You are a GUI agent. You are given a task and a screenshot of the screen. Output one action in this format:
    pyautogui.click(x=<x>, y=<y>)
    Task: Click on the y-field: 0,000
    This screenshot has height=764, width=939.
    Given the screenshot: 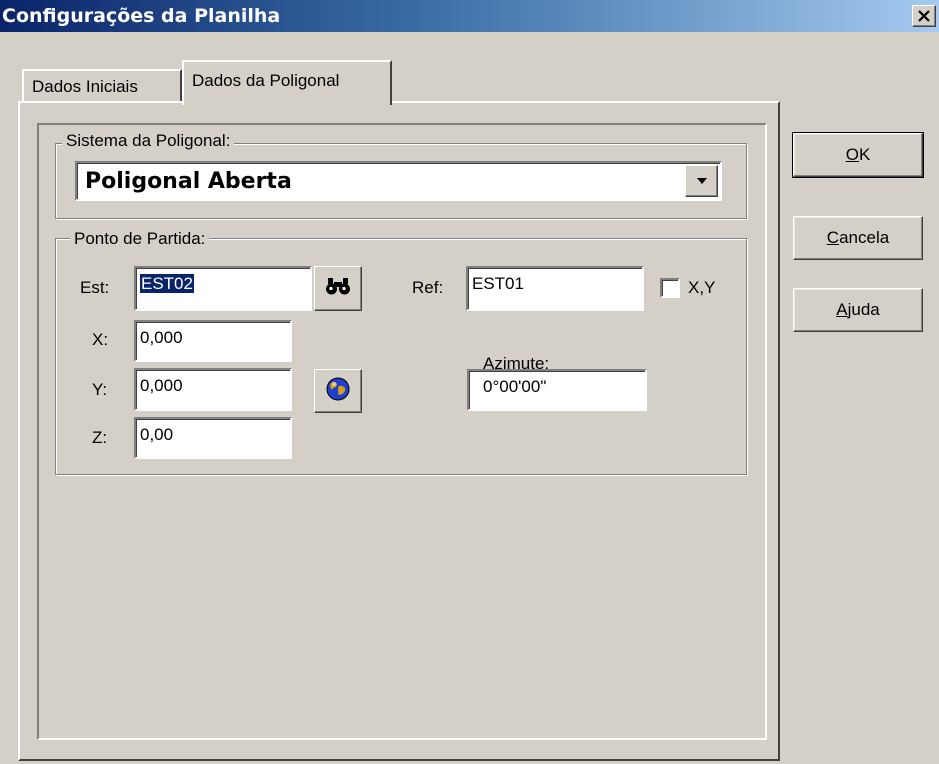 What is the action you would take?
    pyautogui.click(x=213, y=389)
    